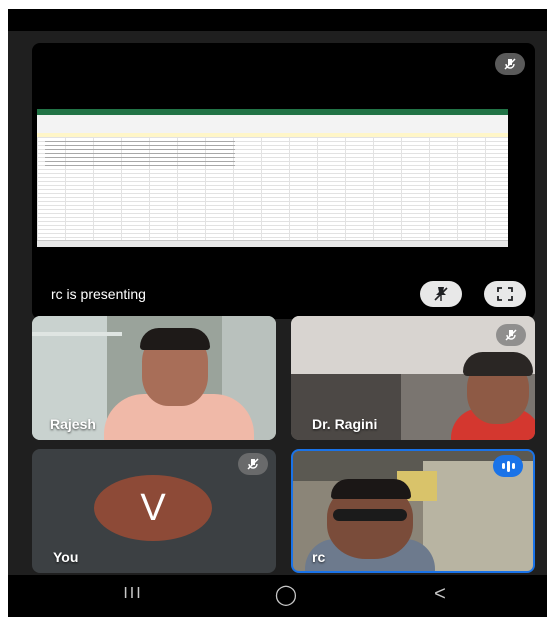  I want to click on person-glasses, so click(370, 515).